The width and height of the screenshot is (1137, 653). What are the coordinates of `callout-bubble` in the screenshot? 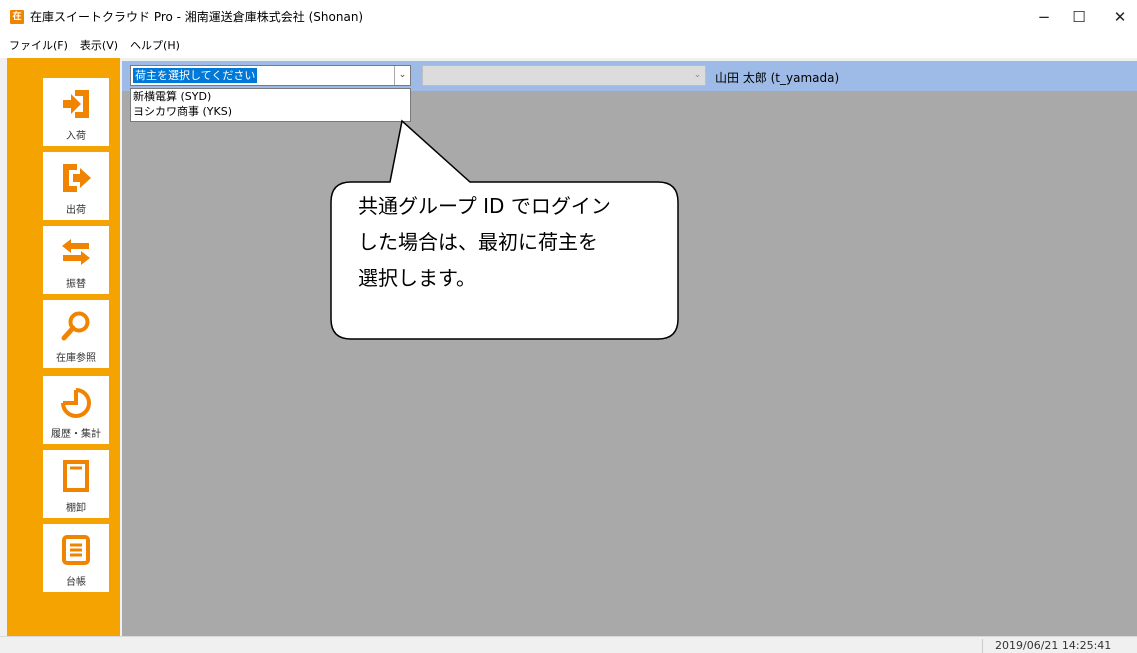 It's located at (504, 229).